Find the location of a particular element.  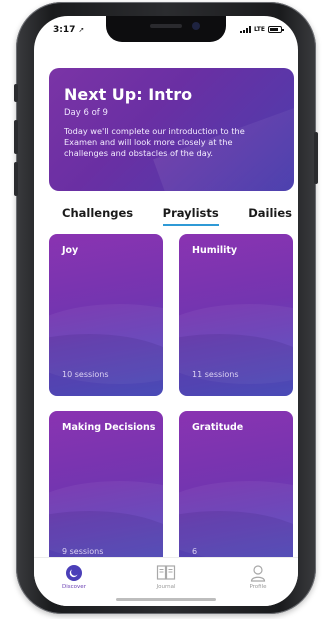

bottom-tab-bar: Discover Journal Profile is located at coordinates (166, 581).